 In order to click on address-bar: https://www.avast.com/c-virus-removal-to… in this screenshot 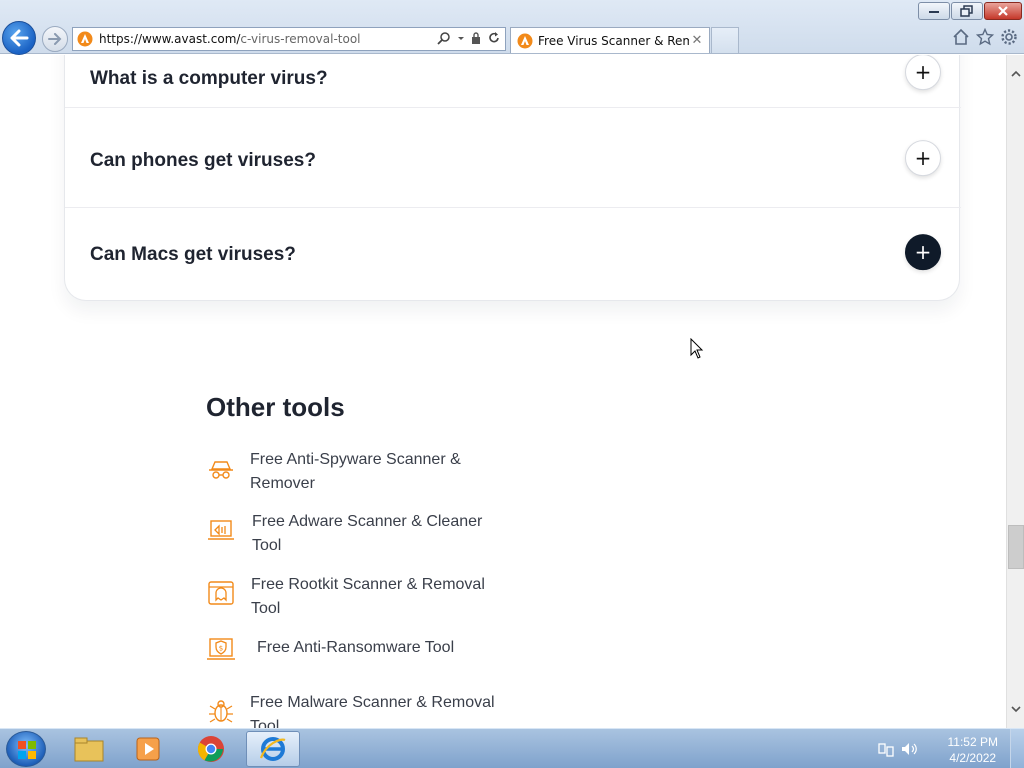, I will do `click(289, 39)`.